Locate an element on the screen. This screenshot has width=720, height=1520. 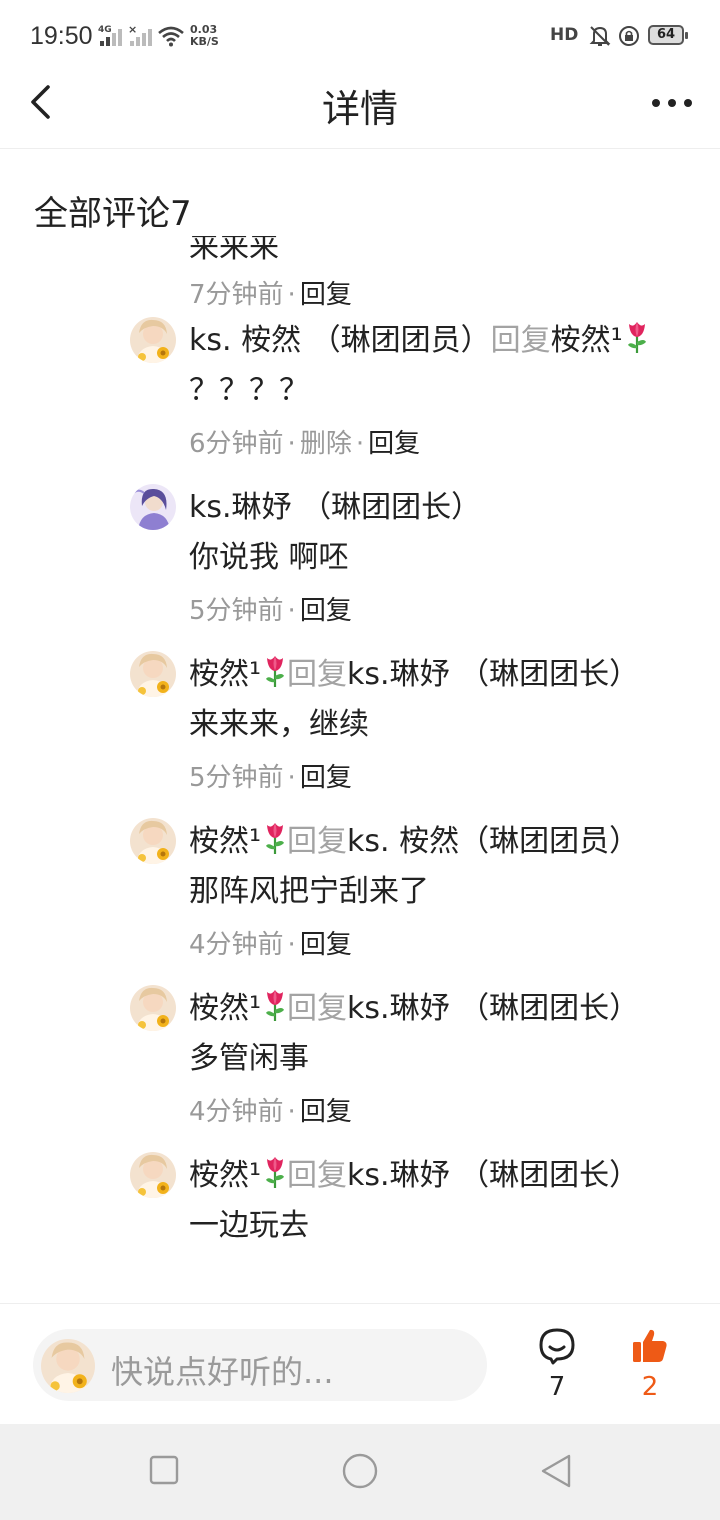
network-speed-unit: KB/S is located at coordinates (204, 41).